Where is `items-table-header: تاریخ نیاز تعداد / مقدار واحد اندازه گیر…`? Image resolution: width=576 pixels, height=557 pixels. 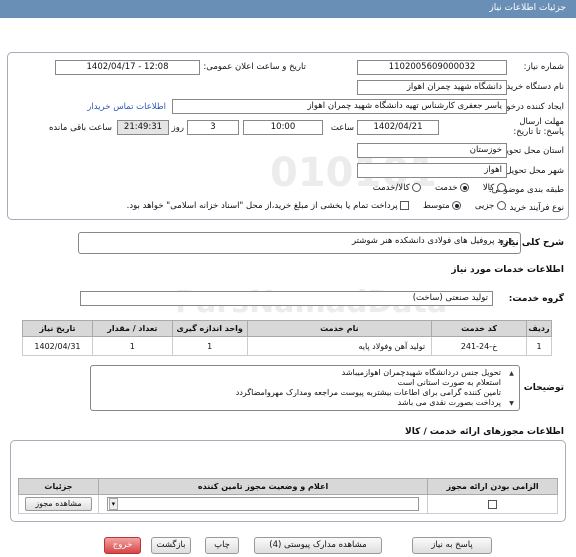 items-table-header: تاریخ نیاز تعداد / مقدار واحد اندازه گیر… is located at coordinates (287, 328).